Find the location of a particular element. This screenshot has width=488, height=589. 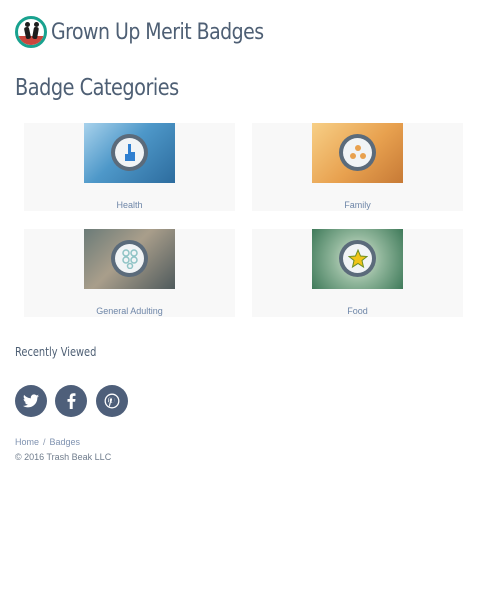

category-card-general-adulting: General Adulting is located at coordinates (129, 273).